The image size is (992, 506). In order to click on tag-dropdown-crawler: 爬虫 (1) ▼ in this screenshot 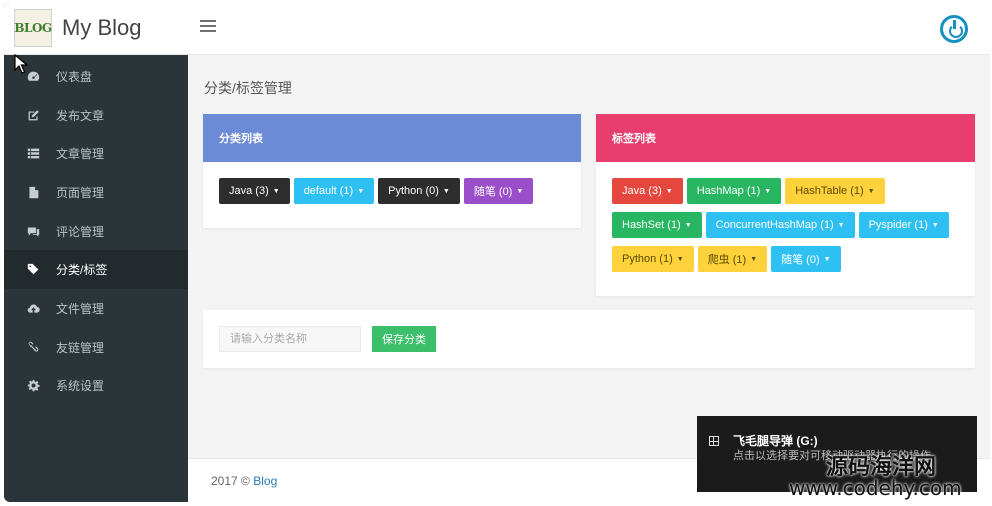, I will do `click(732, 259)`.